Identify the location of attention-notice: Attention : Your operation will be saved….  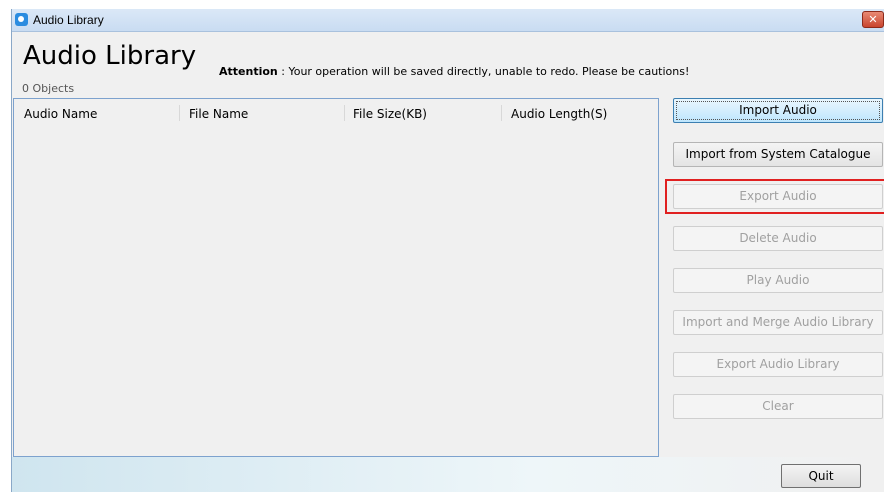
(454, 71).